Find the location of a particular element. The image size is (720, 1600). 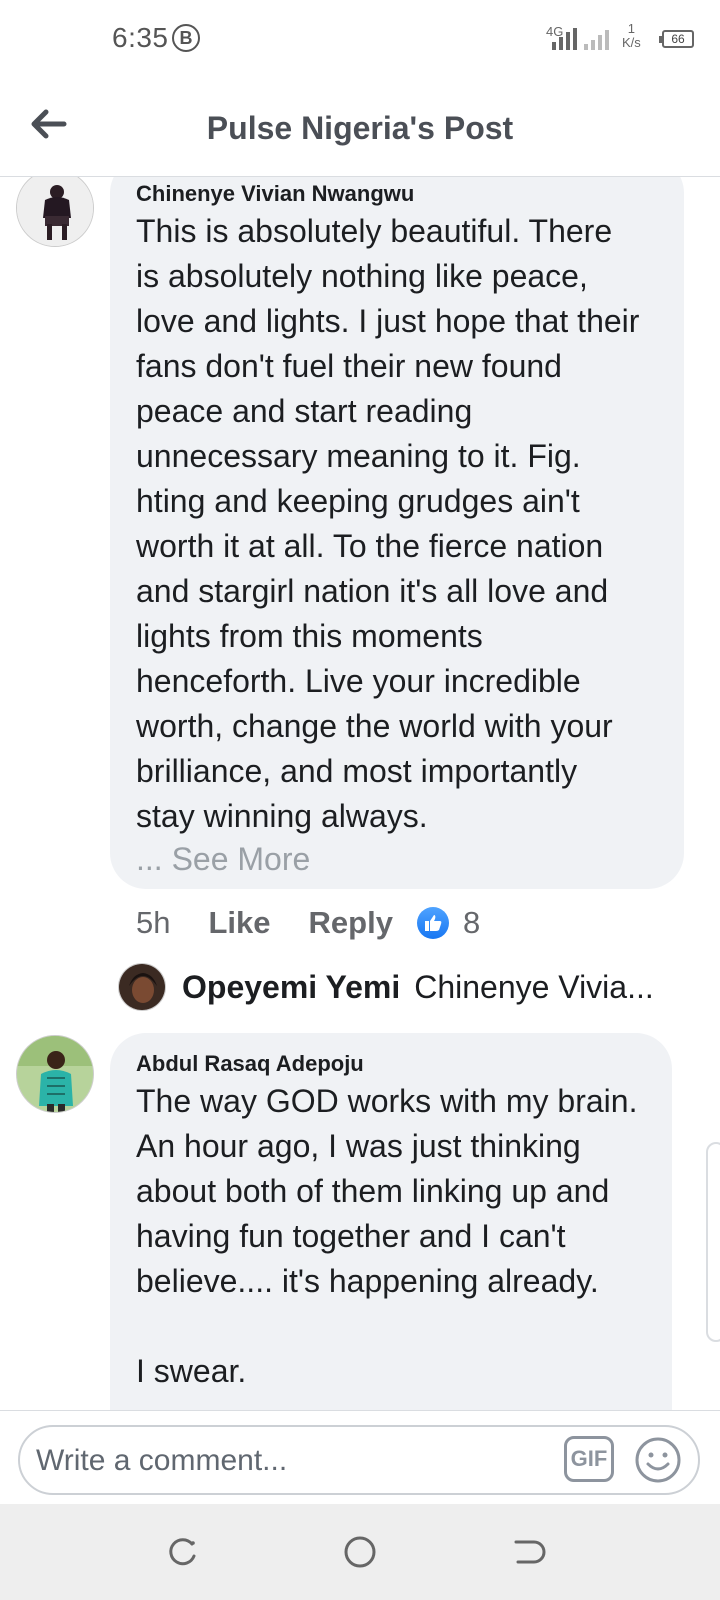

comment-text-line: believe.... it's happening already. is located at coordinates (367, 1281).